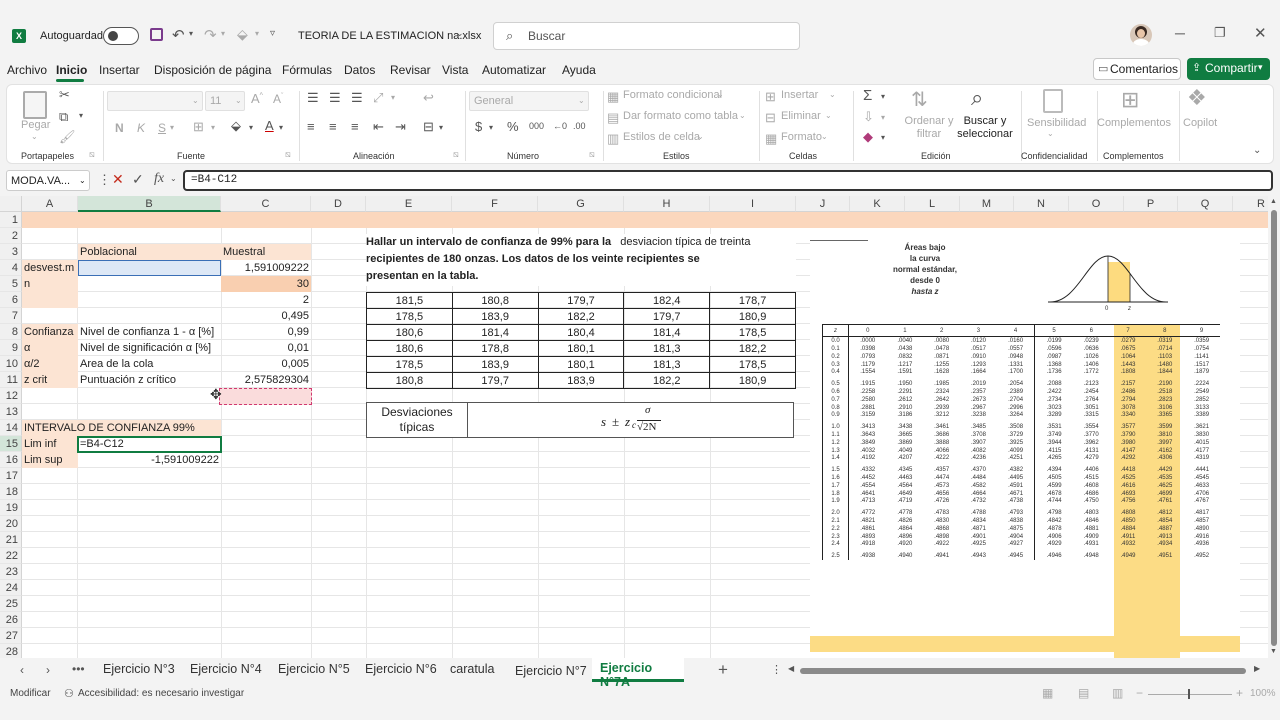 The width and height of the screenshot is (1280, 720). I want to click on autosum-dropdown-icon: ▾, so click(883, 96).